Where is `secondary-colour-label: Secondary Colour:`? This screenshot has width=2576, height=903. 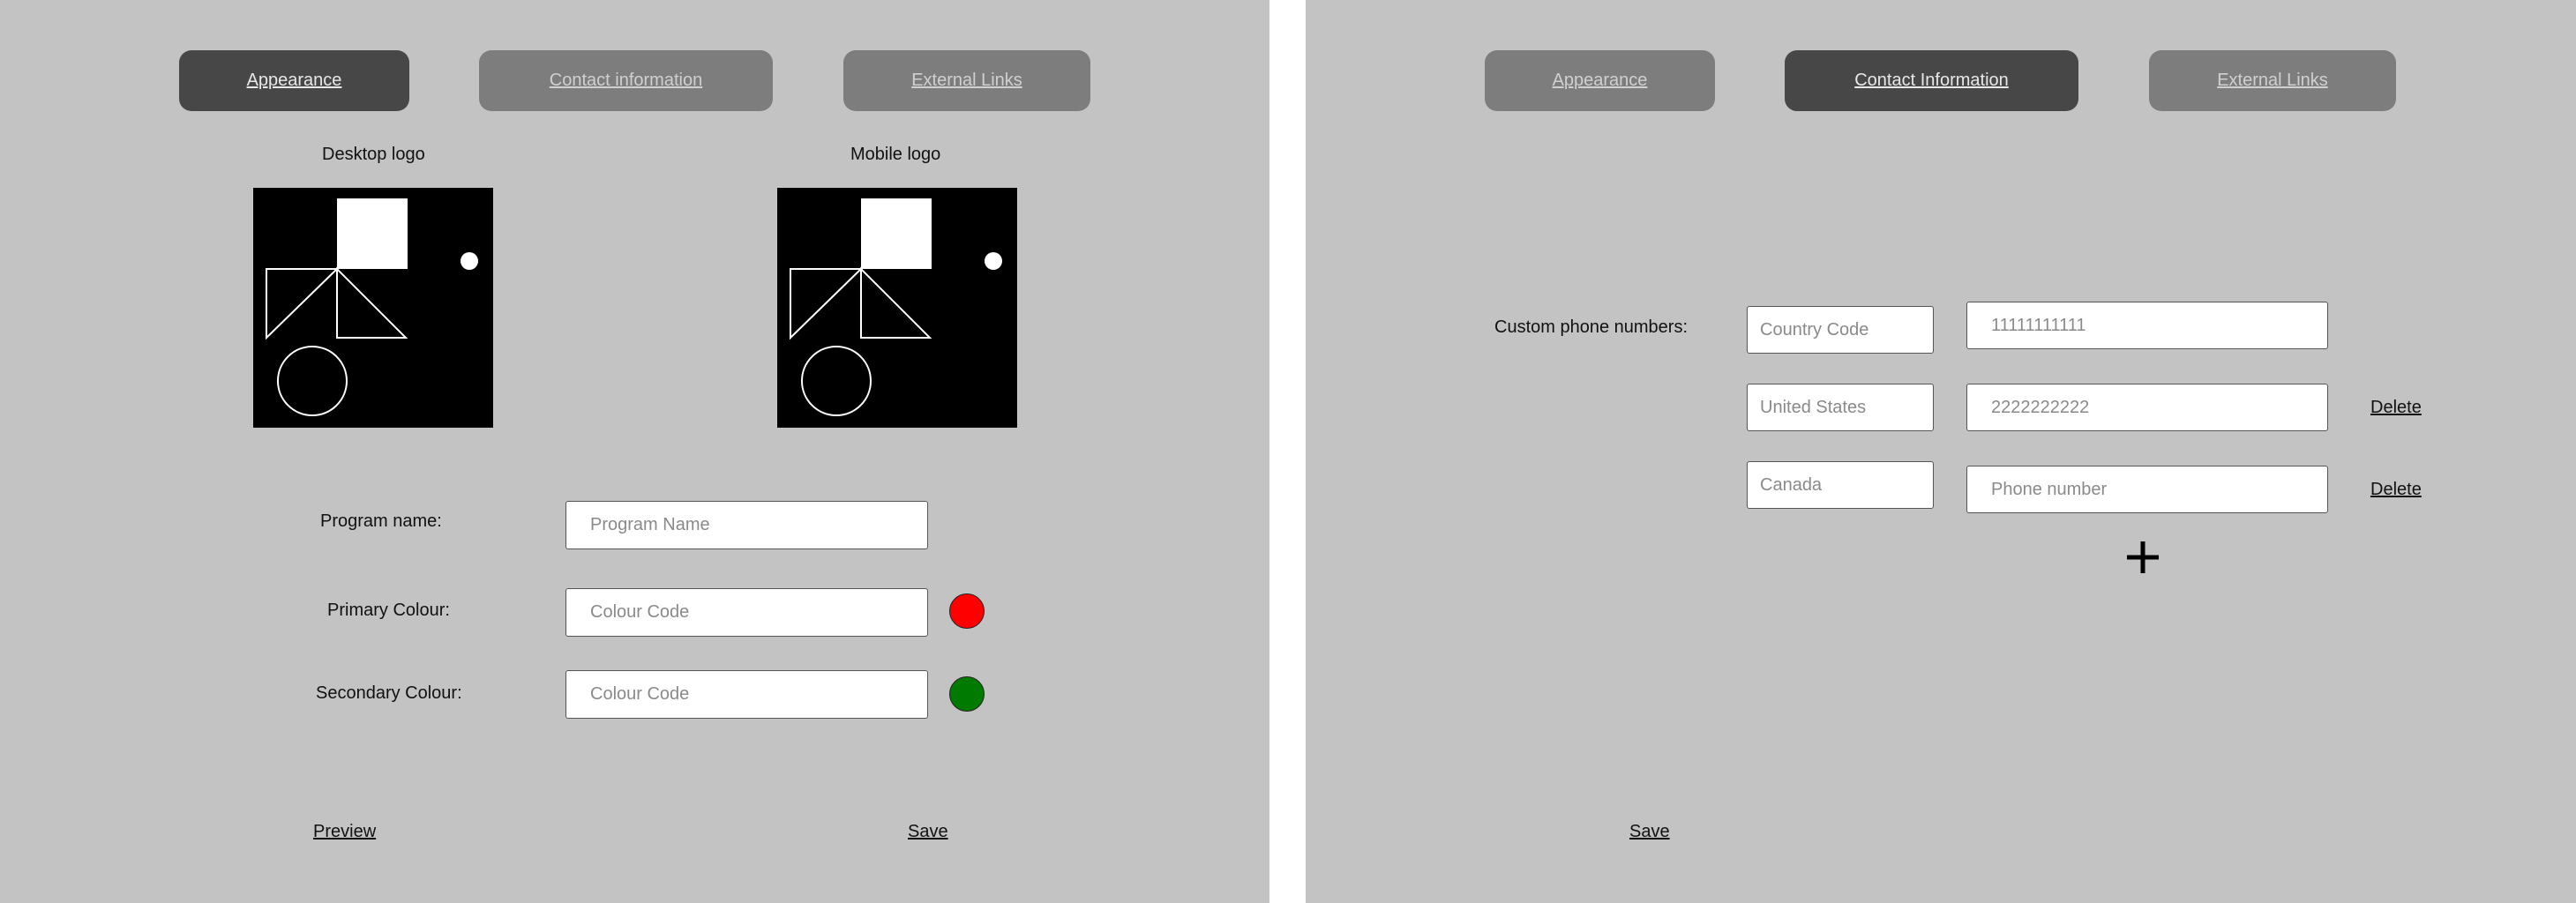
secondary-colour-label: Secondary Colour: is located at coordinates (389, 693).